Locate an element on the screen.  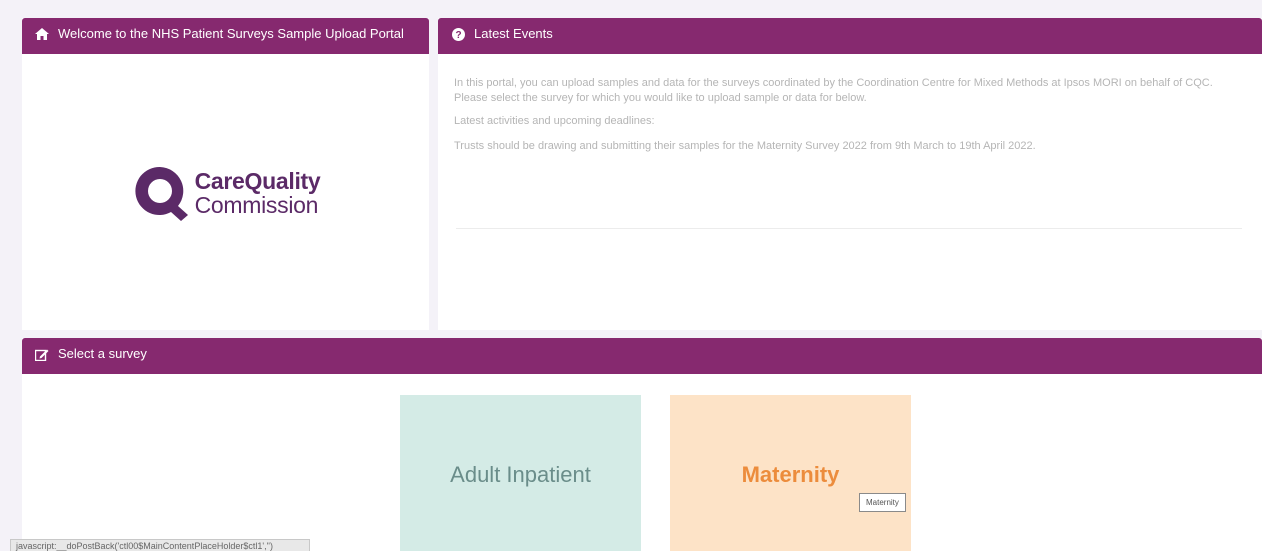
events-panel-title: Latest Events is located at coordinates (513, 33).